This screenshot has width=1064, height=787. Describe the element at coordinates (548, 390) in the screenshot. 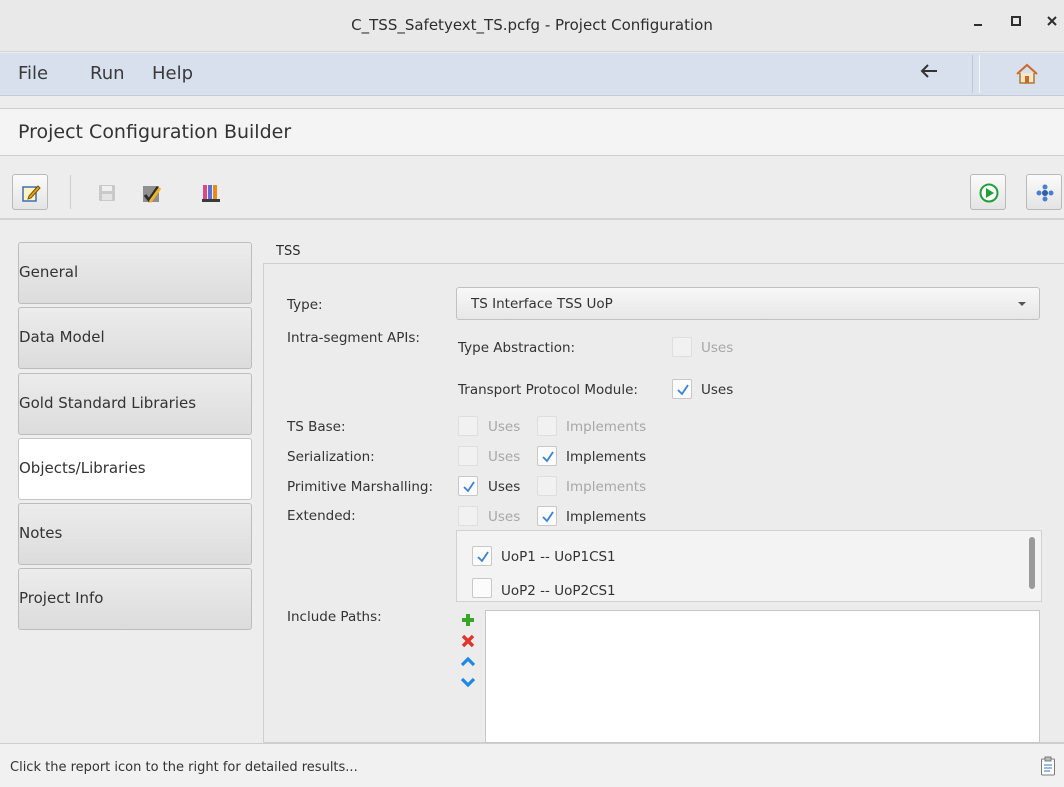

I see `transport-protocol-label: Transport Protocol Module:` at that location.